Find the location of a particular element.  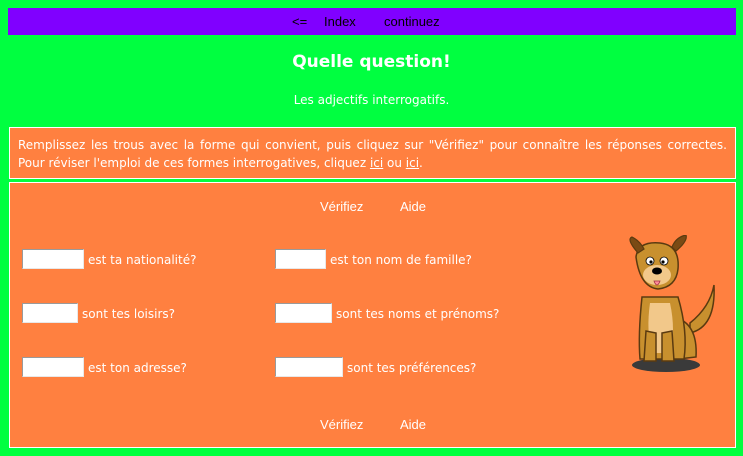

back-link: <= is located at coordinates (299, 21).